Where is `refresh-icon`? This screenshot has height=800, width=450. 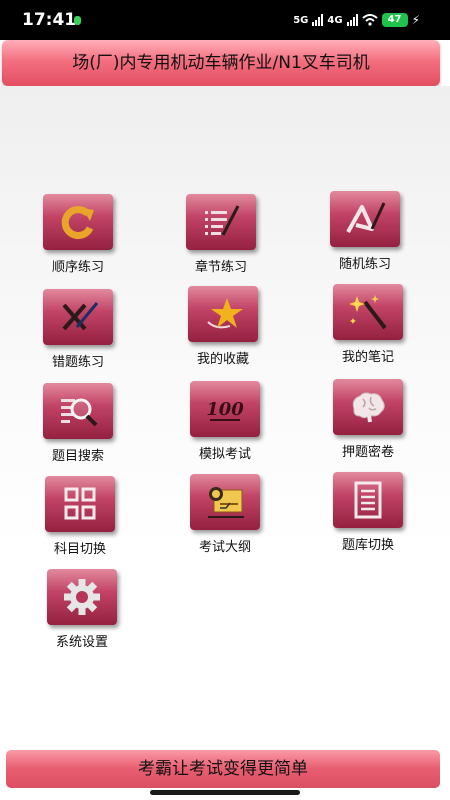 refresh-icon is located at coordinates (77, 223).